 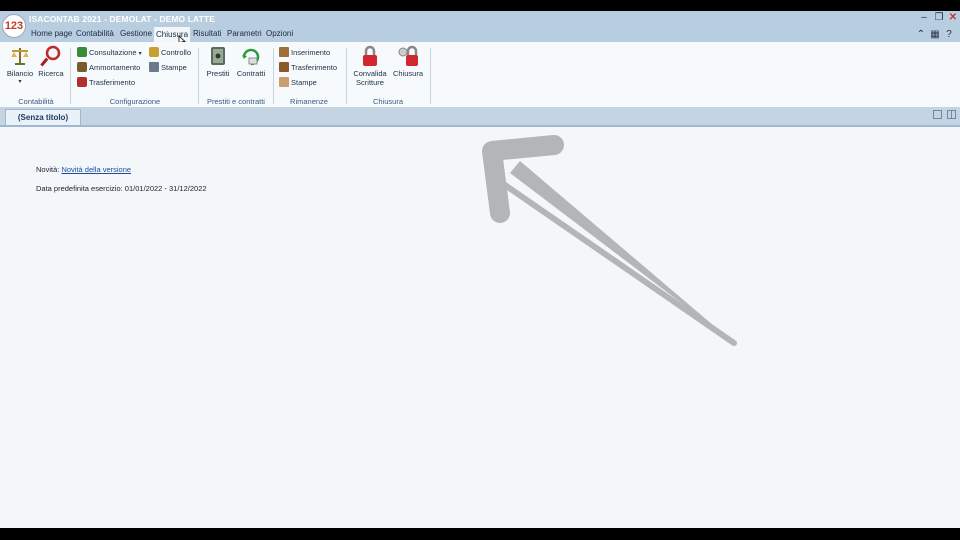 What do you see at coordinates (36, 101) in the screenshot?
I see `group-label-contabilita: Contabilità` at bounding box center [36, 101].